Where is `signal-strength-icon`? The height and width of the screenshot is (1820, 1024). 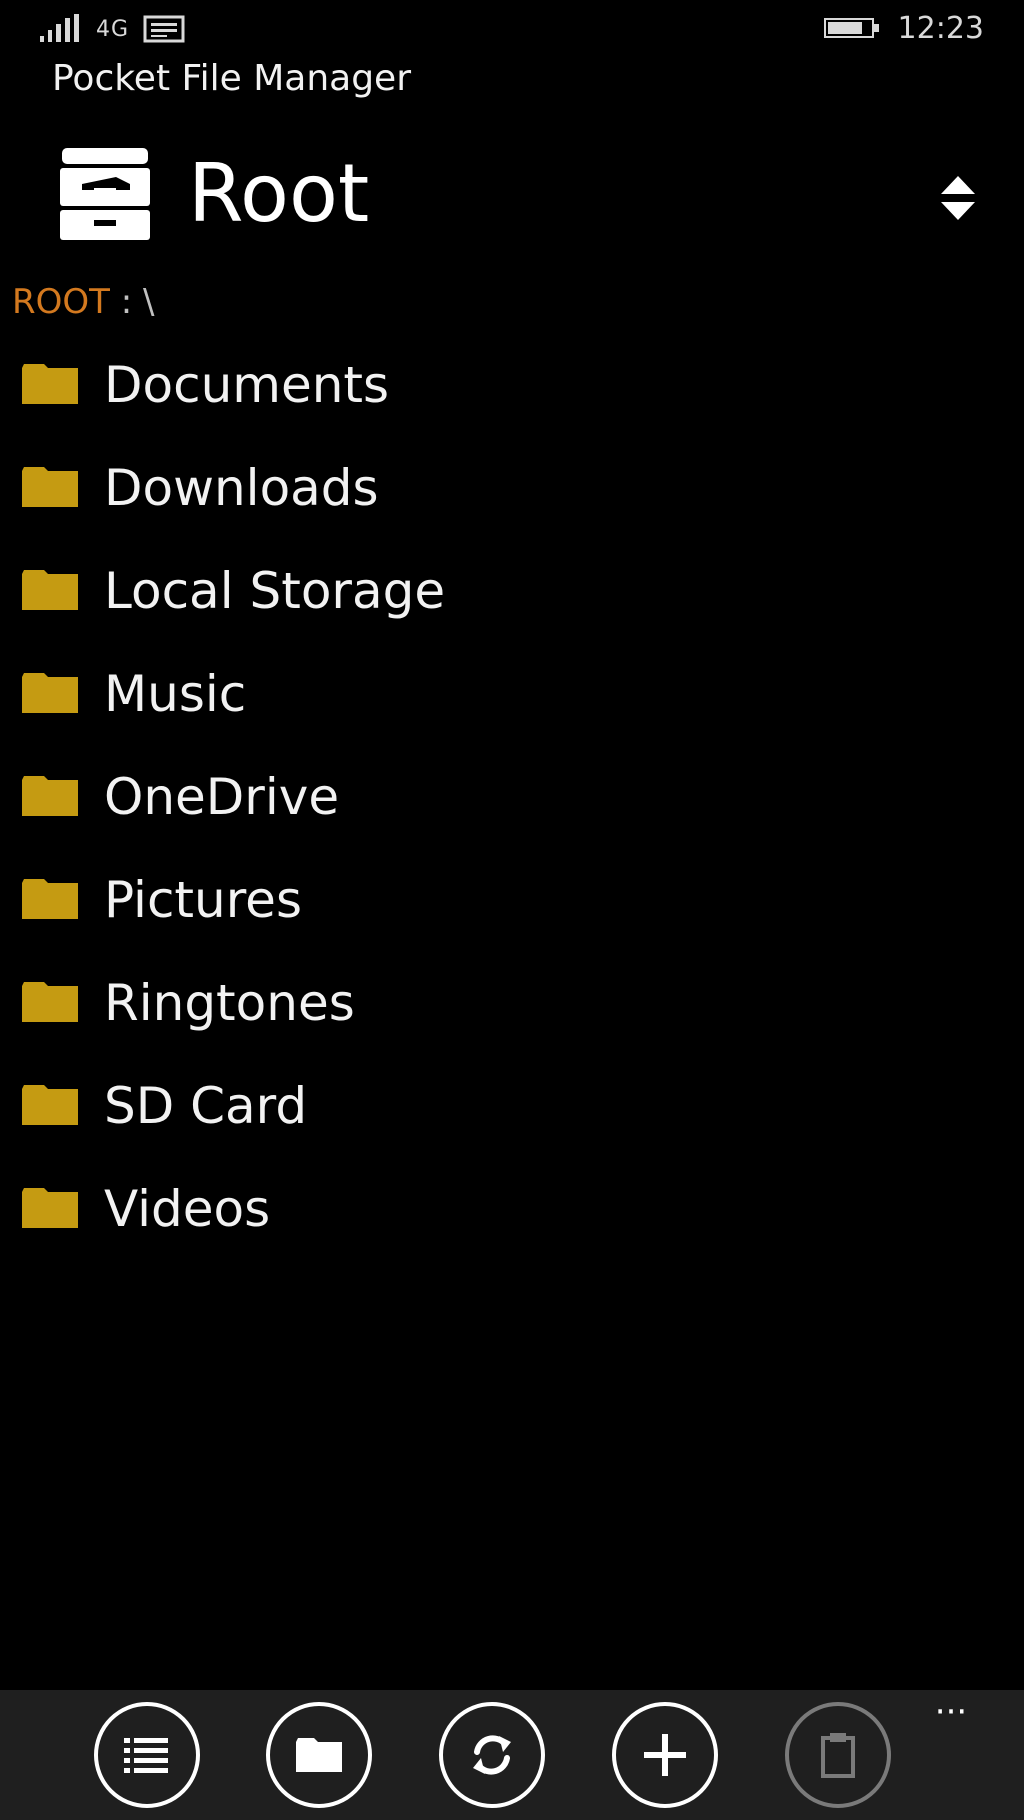
signal-strength-icon is located at coordinates (59, 28).